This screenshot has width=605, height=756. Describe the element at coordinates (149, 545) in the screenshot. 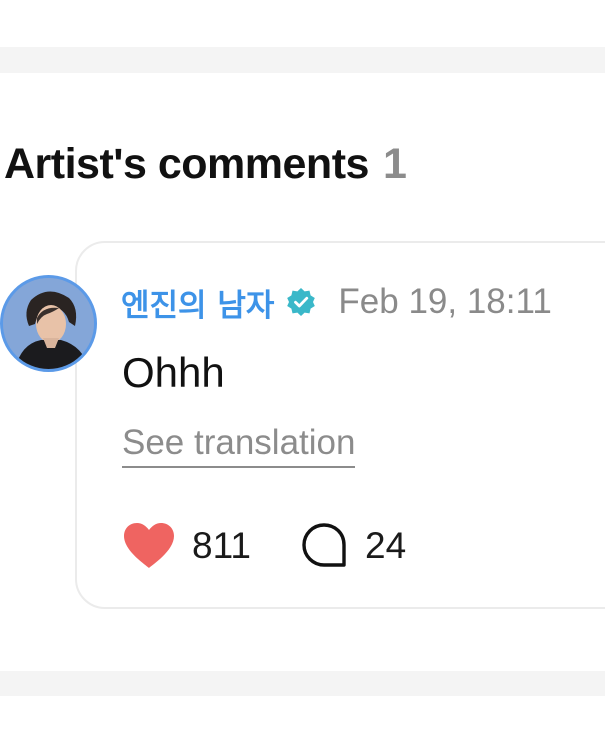

I see `heart-icon` at that location.